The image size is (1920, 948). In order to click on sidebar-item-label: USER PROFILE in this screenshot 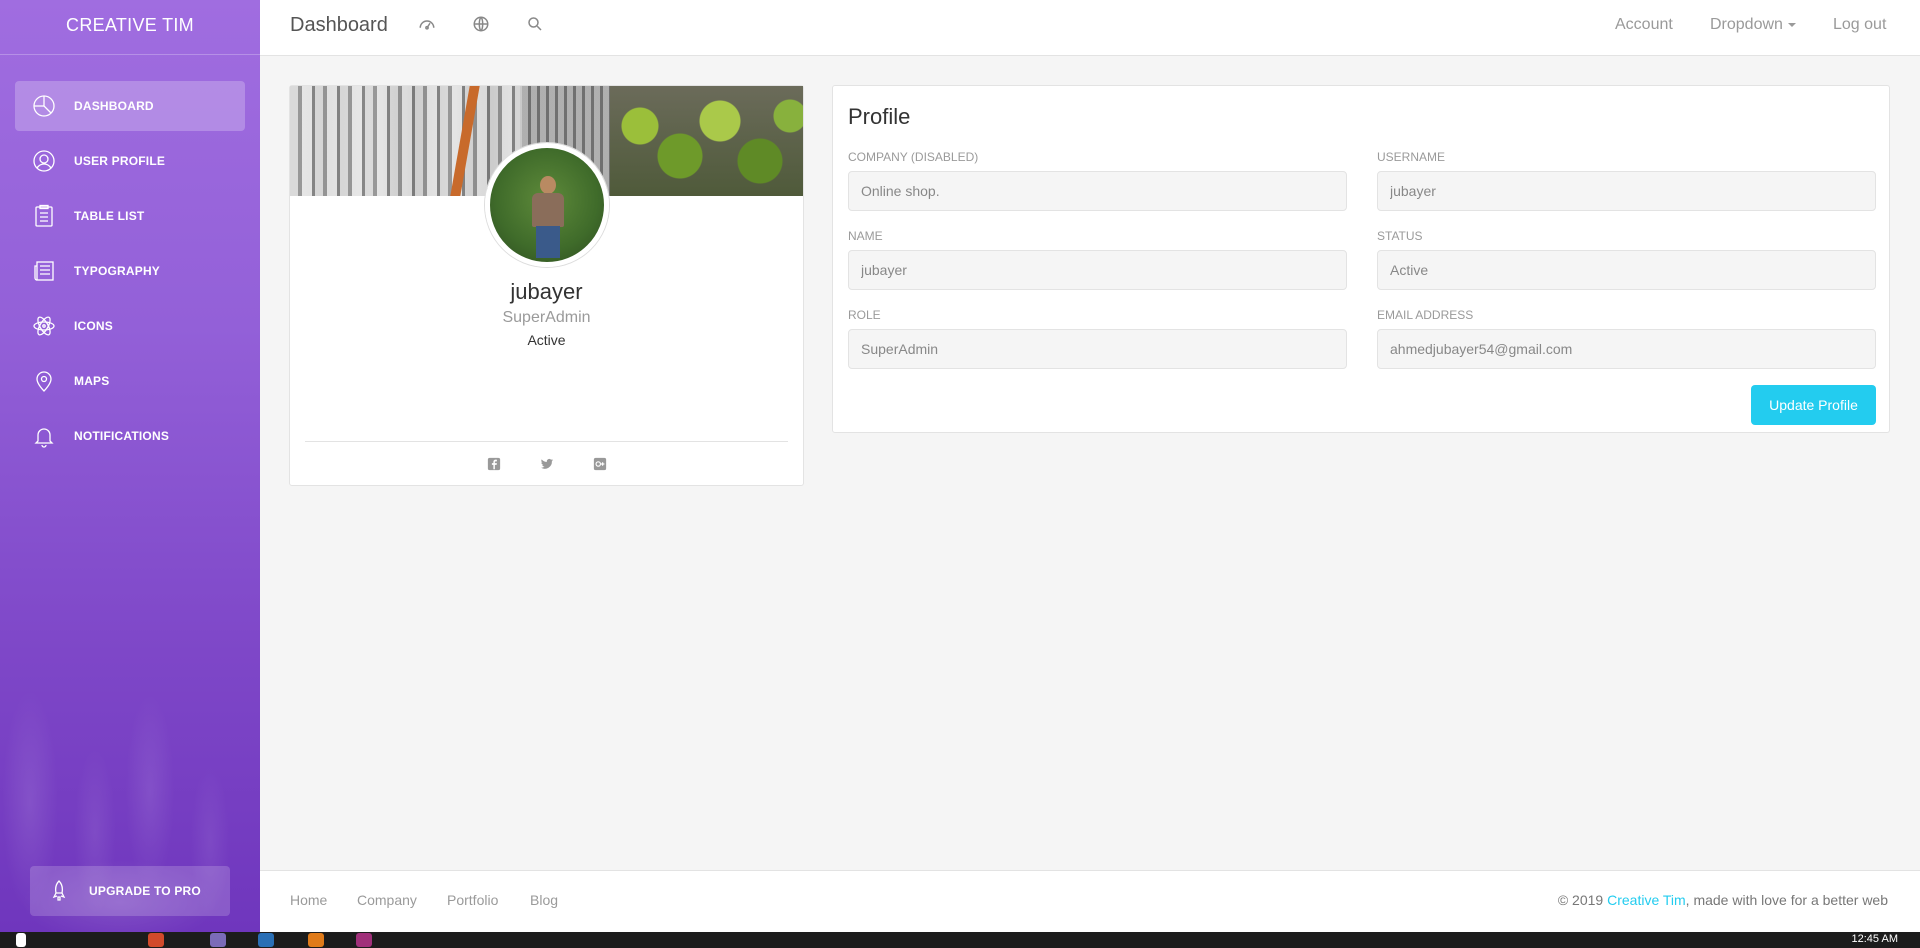, I will do `click(120, 161)`.